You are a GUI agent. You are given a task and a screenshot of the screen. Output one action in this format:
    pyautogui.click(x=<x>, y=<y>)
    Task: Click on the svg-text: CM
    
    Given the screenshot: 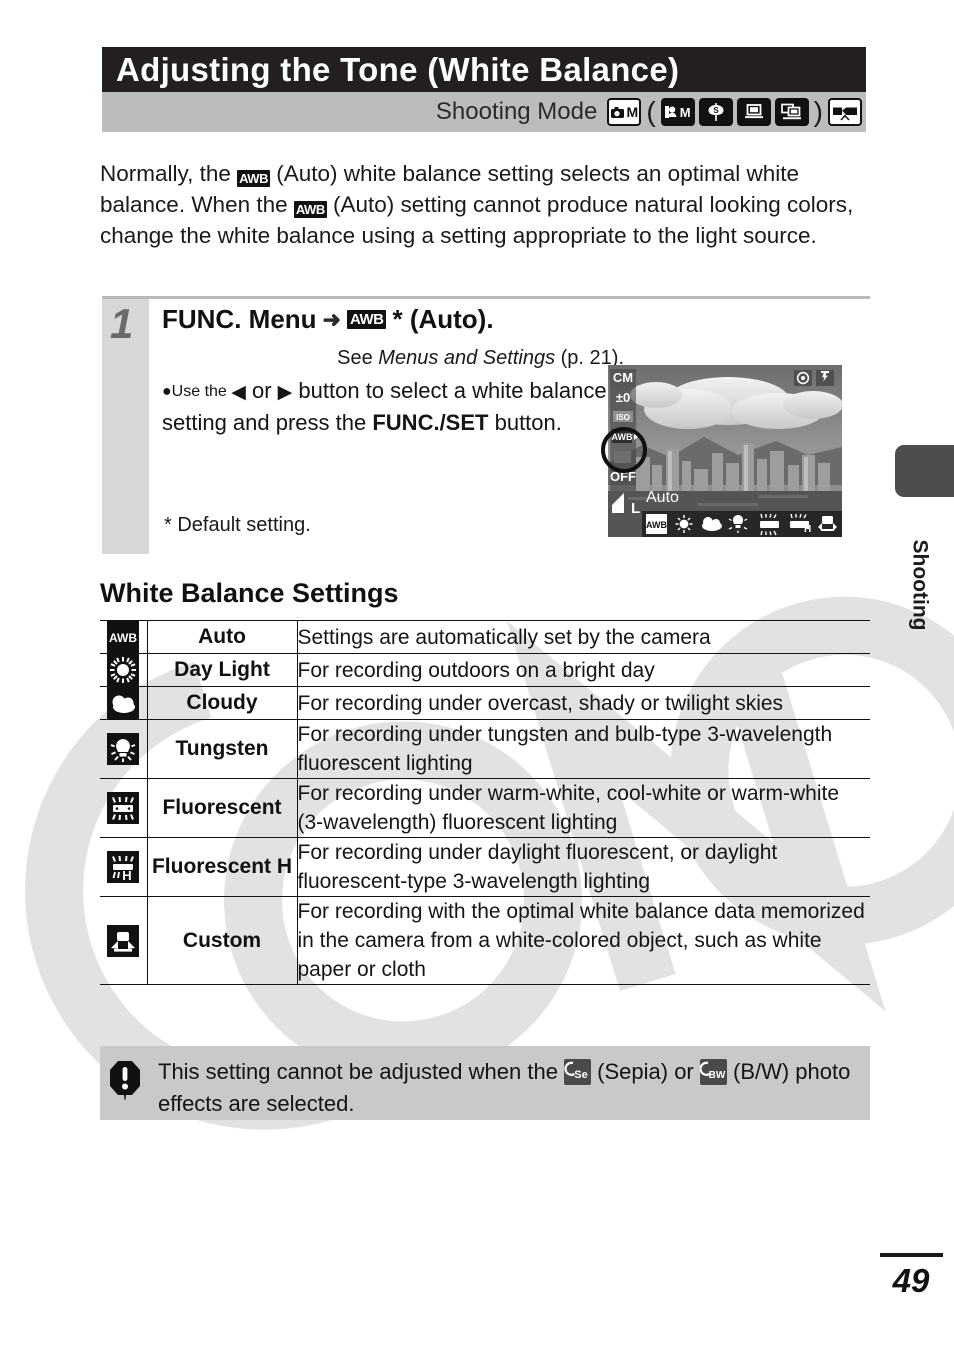 What is the action you would take?
    pyautogui.click(x=623, y=377)
    